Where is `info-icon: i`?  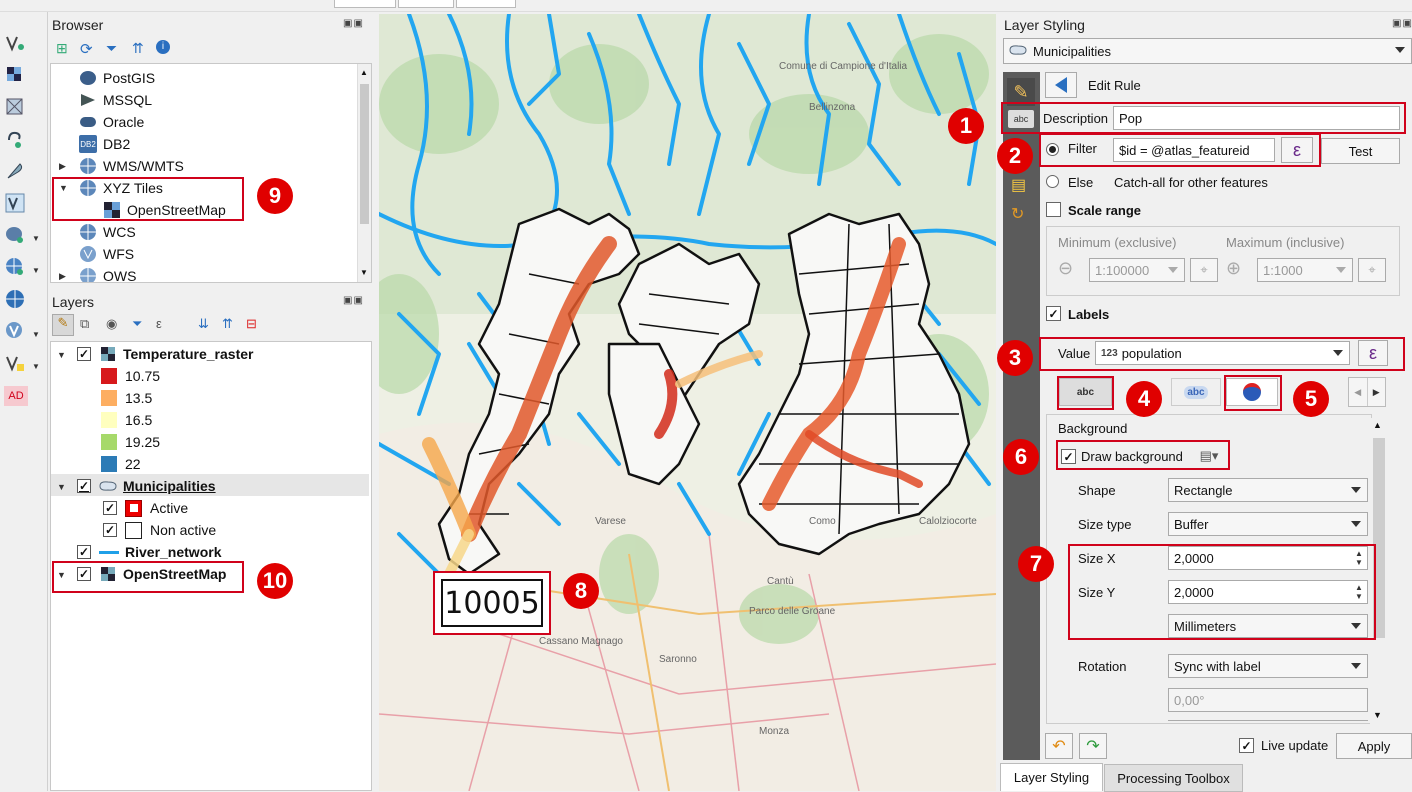
info-icon: i is located at coordinates (163, 47).